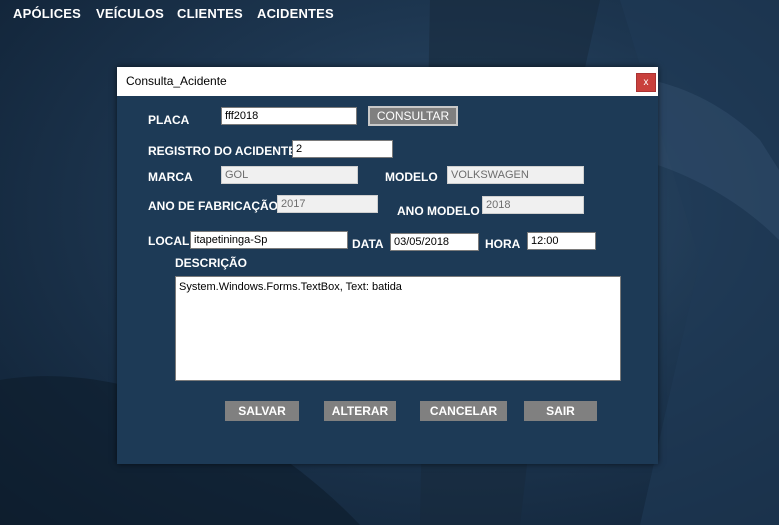 The height and width of the screenshot is (525, 779). Describe the element at coordinates (503, 244) in the screenshot. I see `hora-label: HORA` at that location.